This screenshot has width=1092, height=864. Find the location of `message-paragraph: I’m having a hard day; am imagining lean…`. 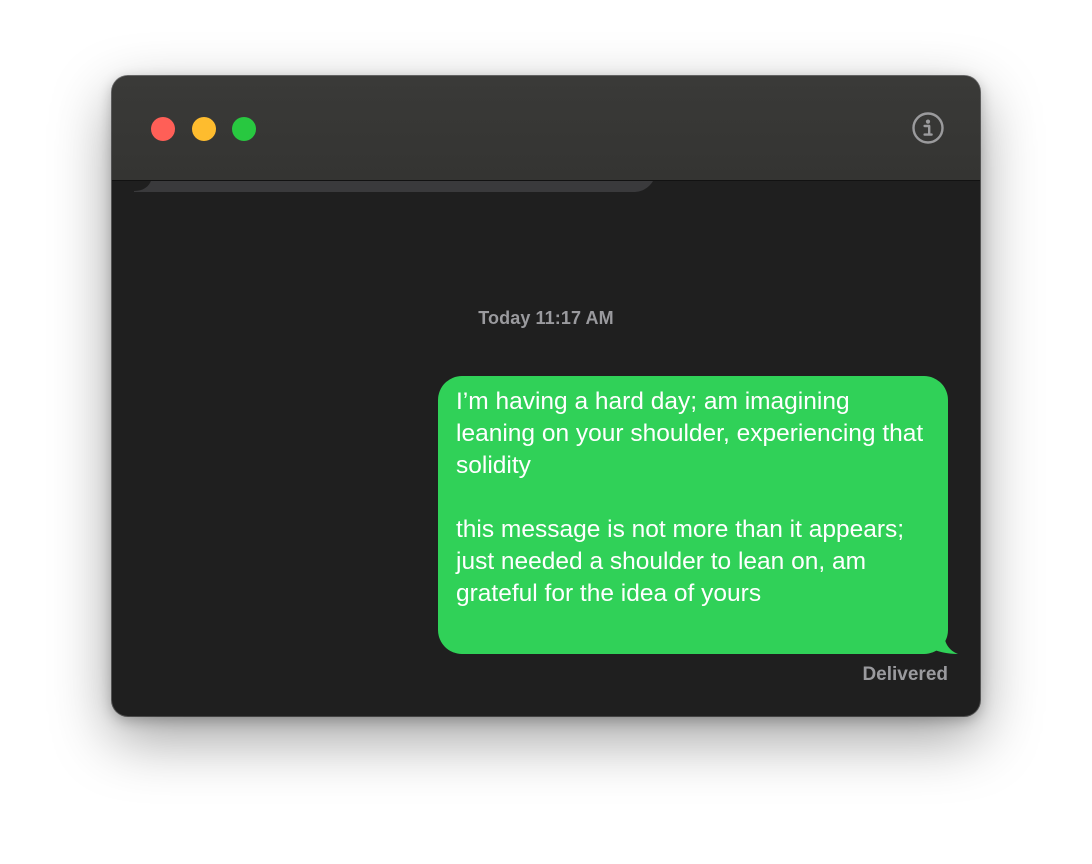

message-paragraph: I’m having a hard day; am imagining lean… is located at coordinates (693, 433).